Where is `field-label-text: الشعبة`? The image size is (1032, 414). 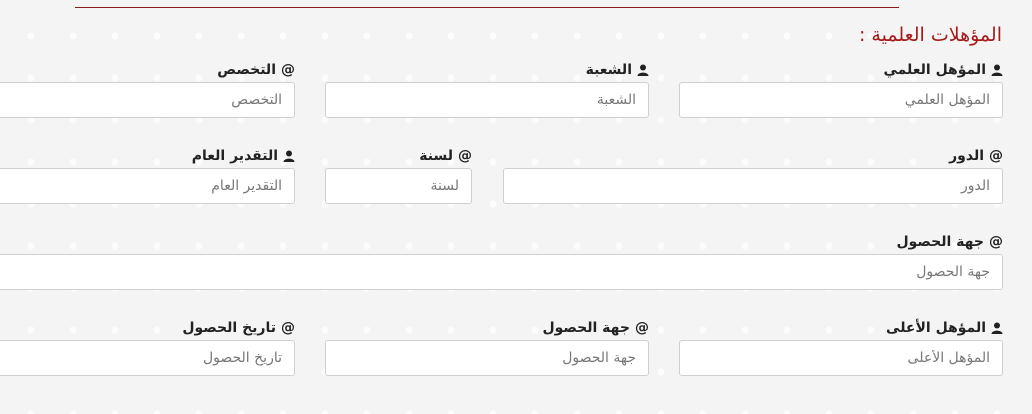 field-label-text: الشعبة is located at coordinates (608, 70).